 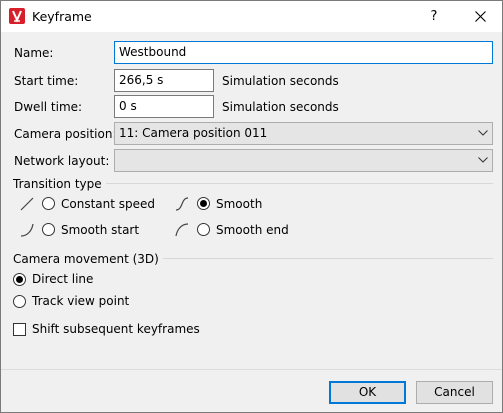 I want to click on start-time-label: Start time:, so click(x=46, y=81).